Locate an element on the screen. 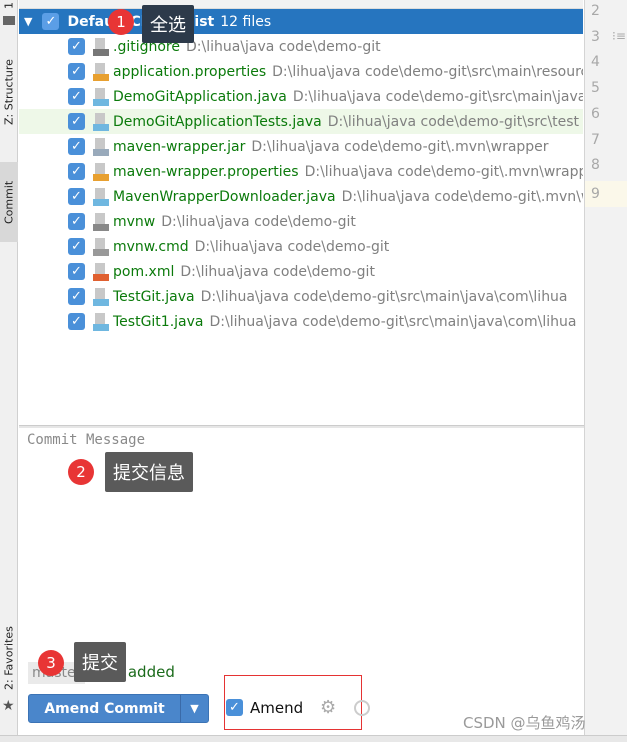 This screenshot has width=627, height=742. editor-gutter: 2 3 4 5 6 7 8 9 ⁝≡ is located at coordinates (605, 367).